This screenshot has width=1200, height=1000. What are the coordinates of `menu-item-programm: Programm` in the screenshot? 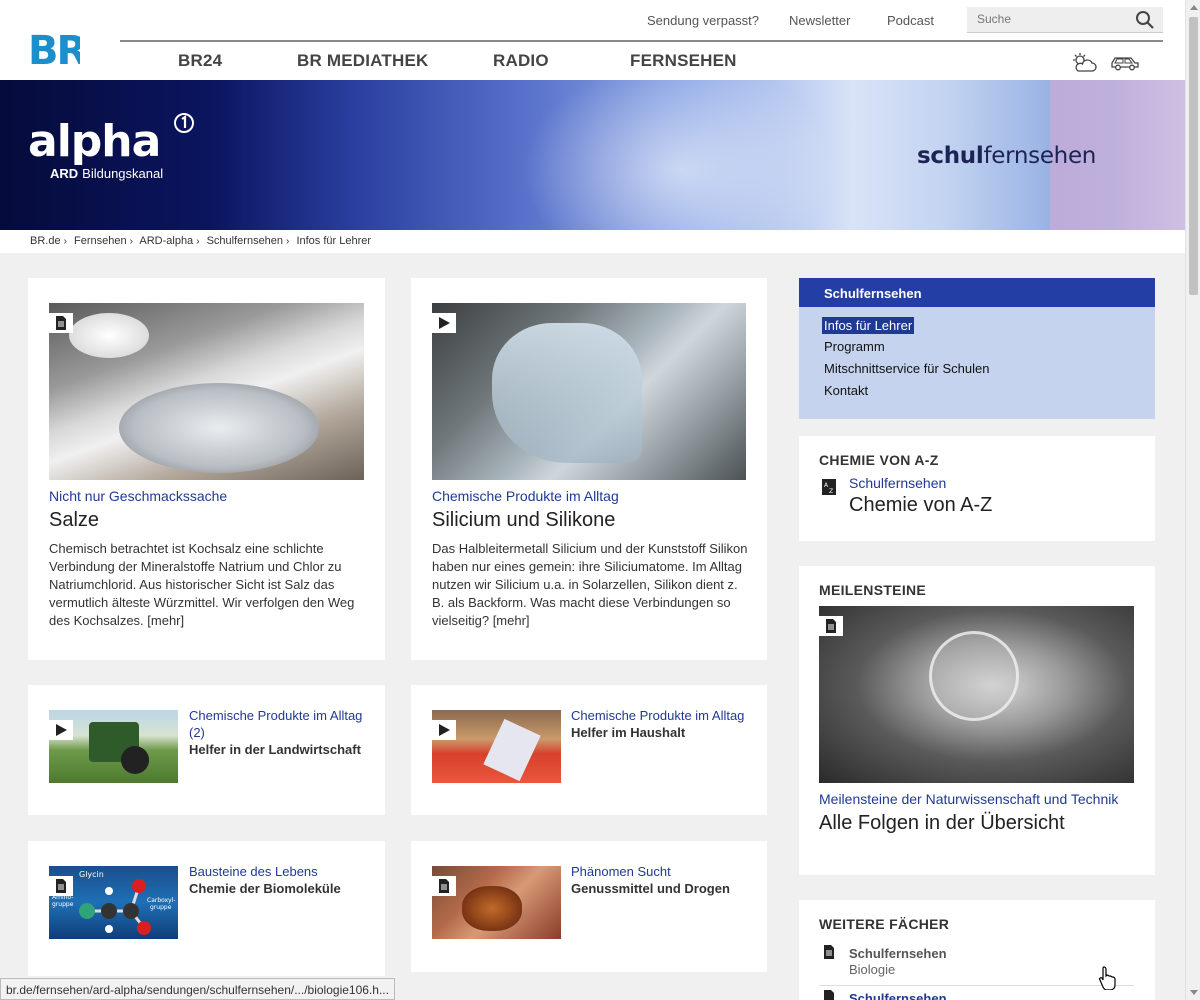 It's located at (854, 346).